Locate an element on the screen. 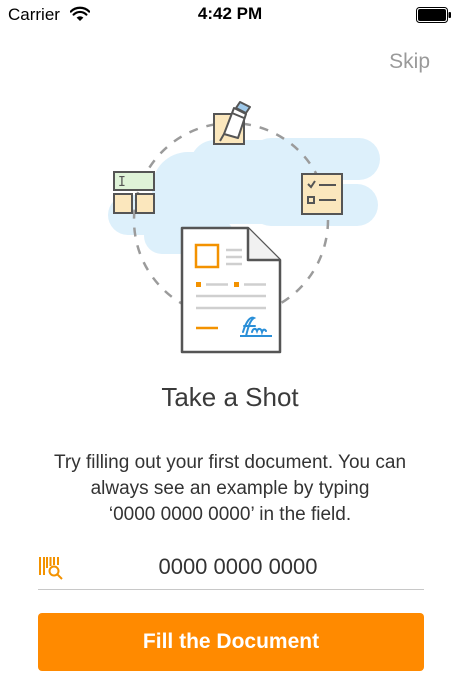 Image resolution: width=460 pixels, height=690 pixels. document-number-field is located at coordinates (231, 567).